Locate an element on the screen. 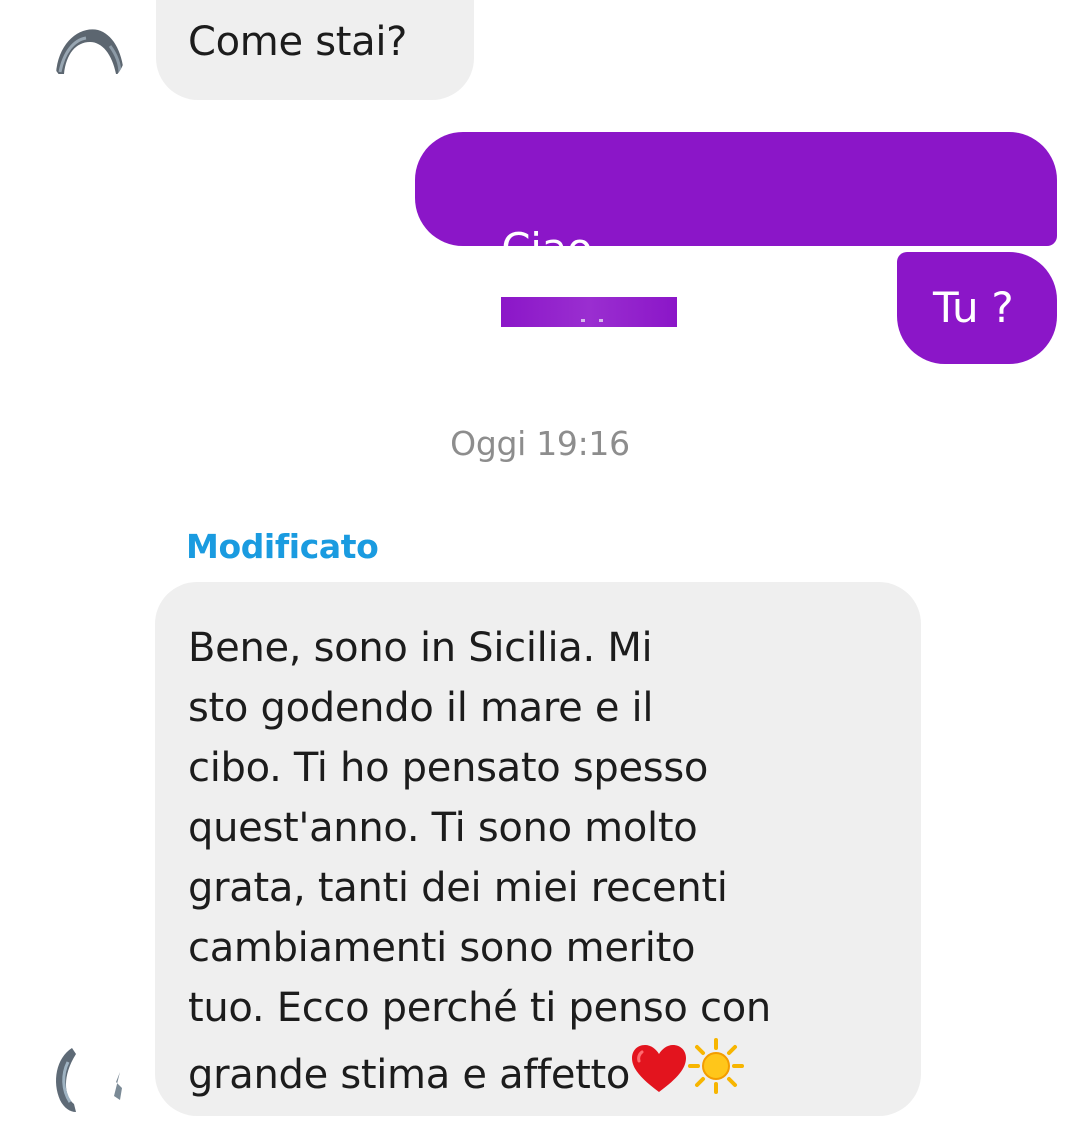 The height and width of the screenshot is (1126, 1080). timestamp: Oggi 19:16 is located at coordinates (540, 443).